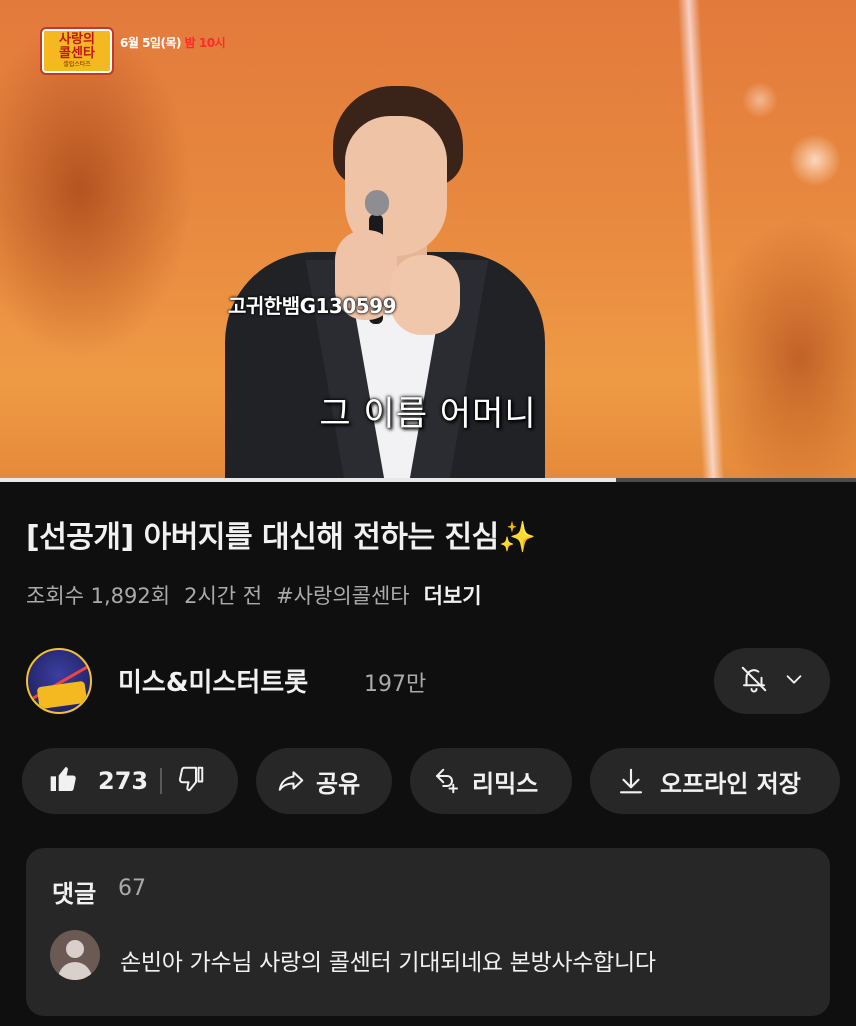  Describe the element at coordinates (505, 783) in the screenshot. I see `remix-label: 리믹스` at that location.